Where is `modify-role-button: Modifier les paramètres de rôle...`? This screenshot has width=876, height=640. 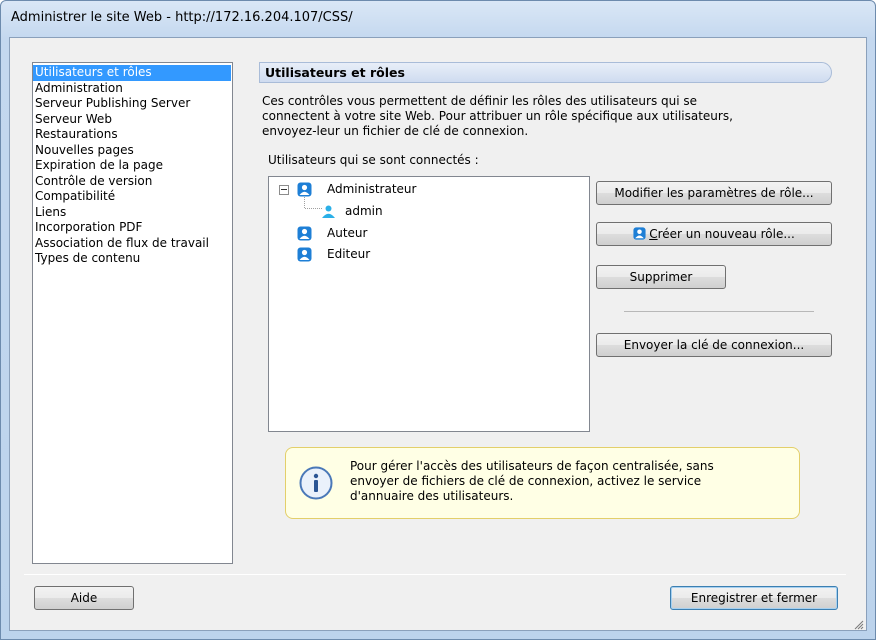 modify-role-button: Modifier les paramètres de rôle... is located at coordinates (714, 193).